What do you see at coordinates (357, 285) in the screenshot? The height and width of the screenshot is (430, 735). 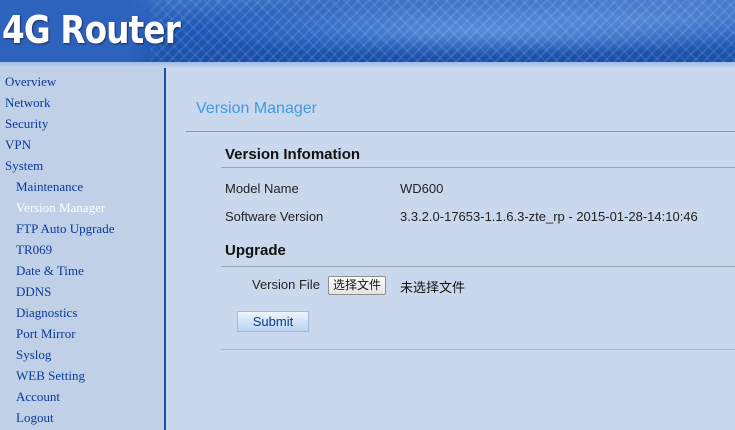 I see `choose-file-button: 选择文件` at bounding box center [357, 285].